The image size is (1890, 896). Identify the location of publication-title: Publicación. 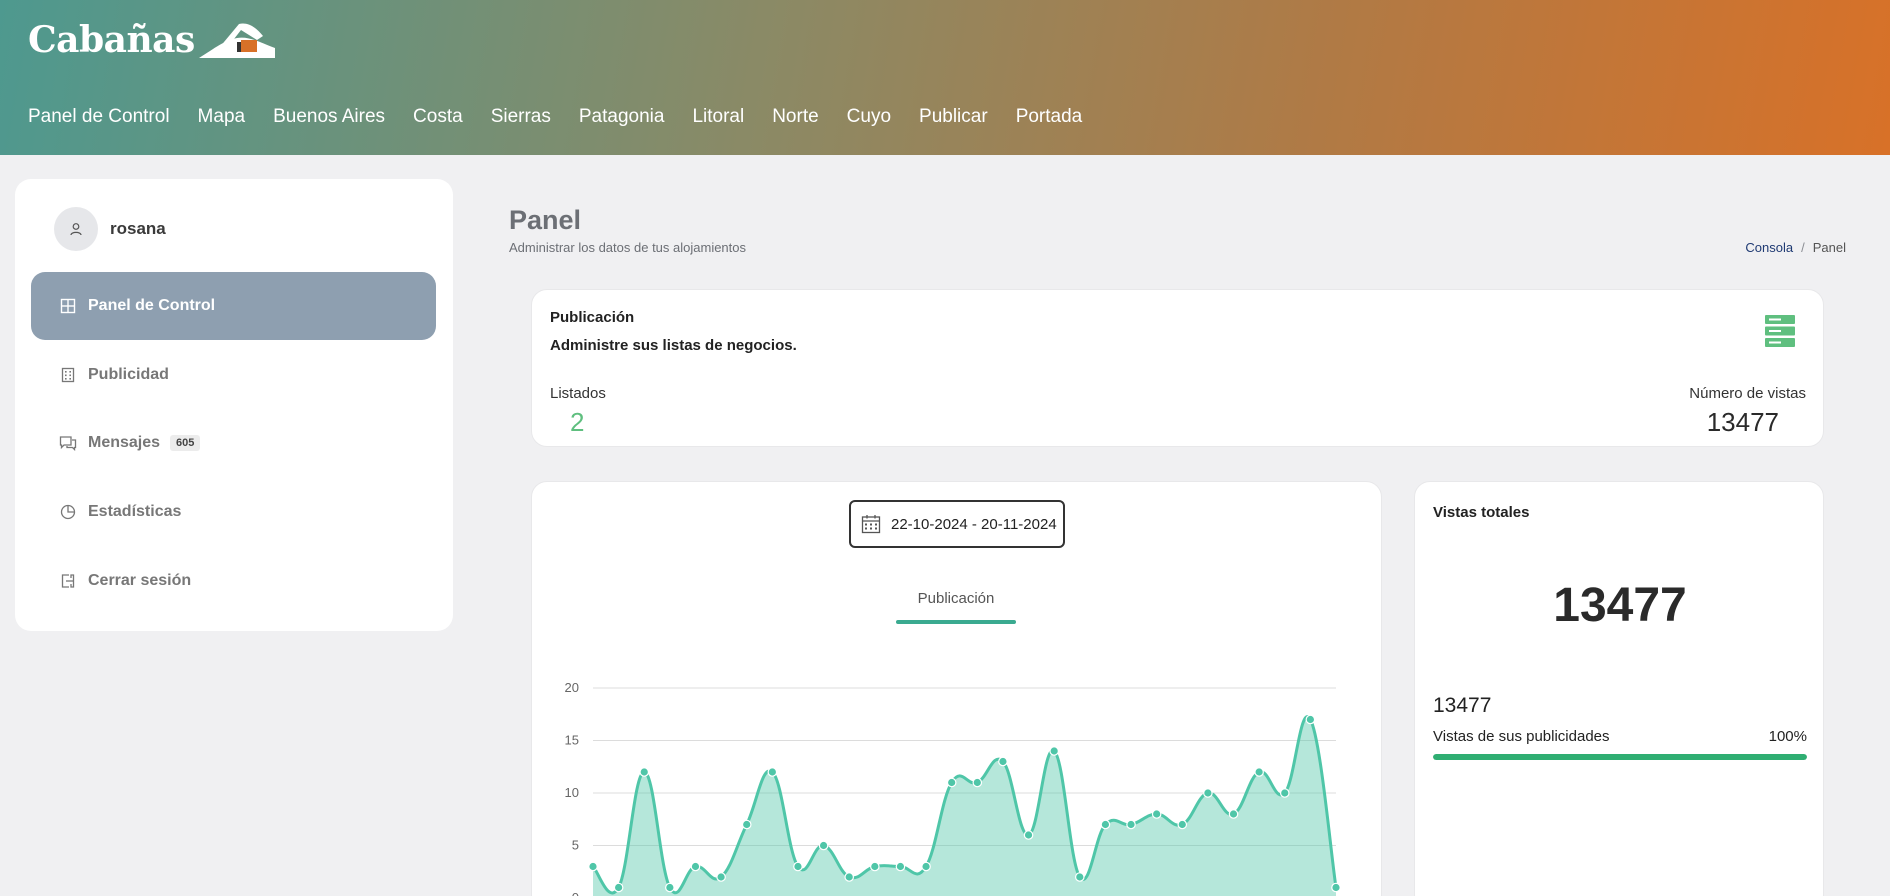
(592, 317).